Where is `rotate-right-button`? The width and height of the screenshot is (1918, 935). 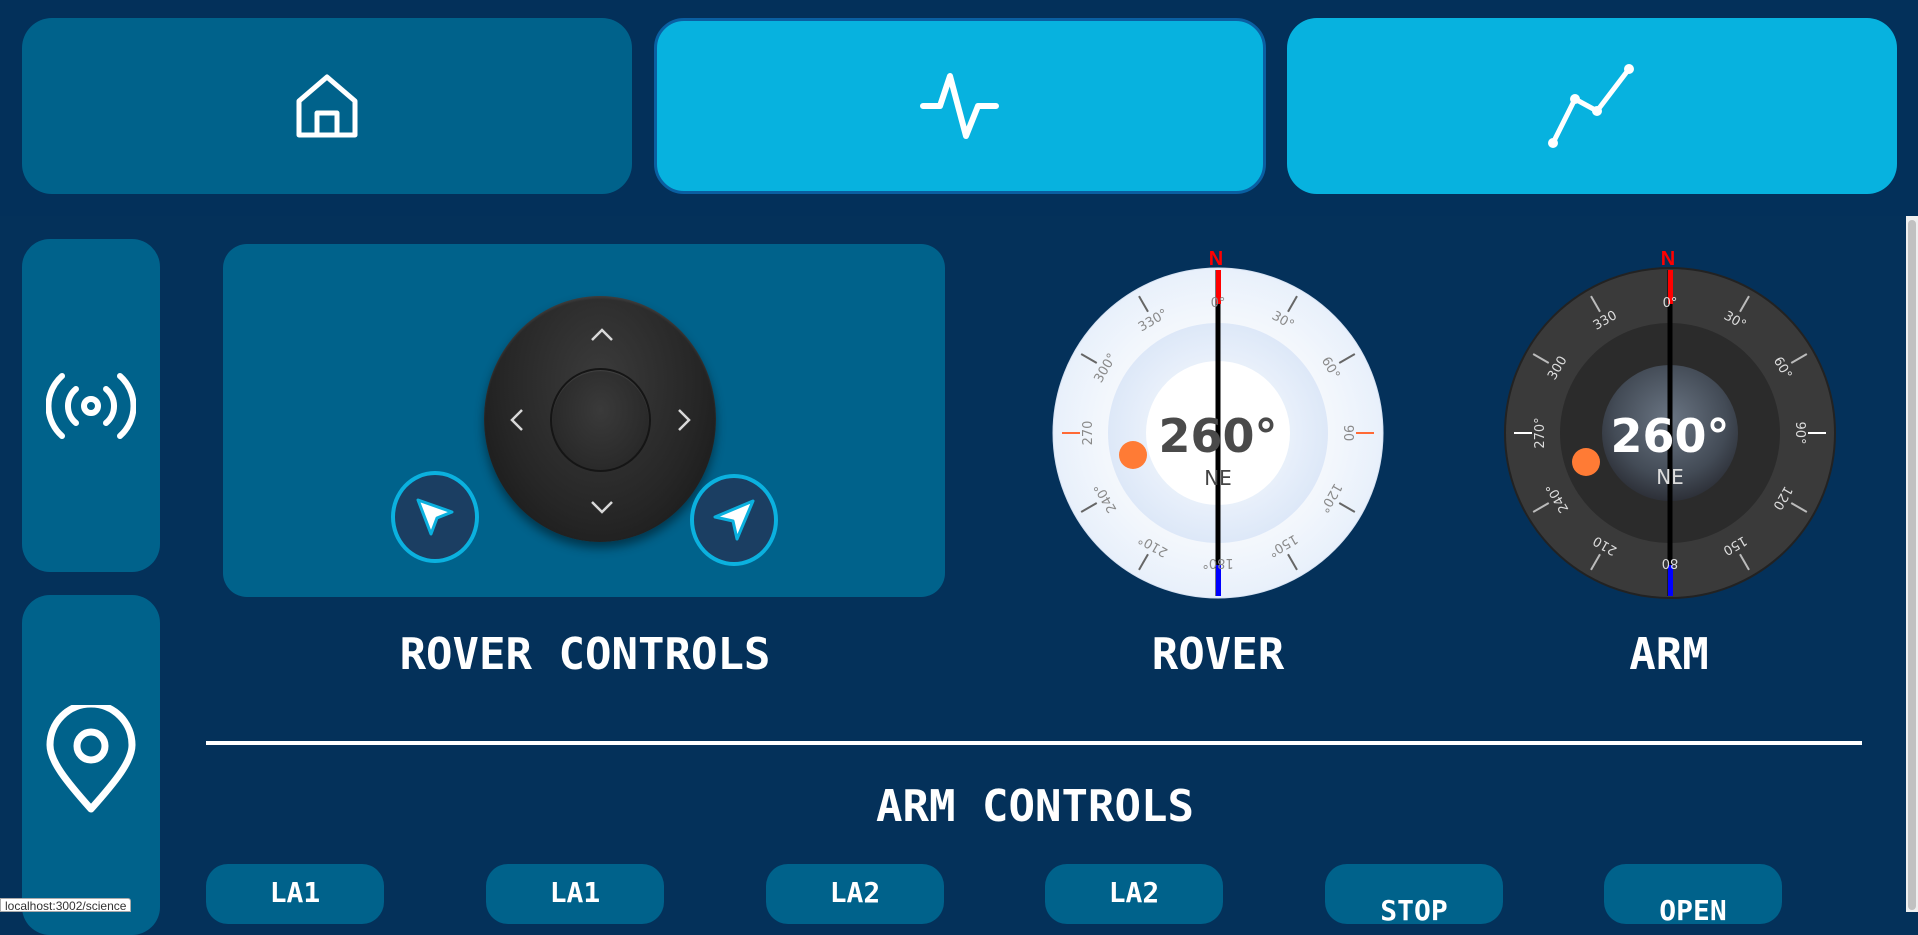 rotate-right-button is located at coordinates (734, 520).